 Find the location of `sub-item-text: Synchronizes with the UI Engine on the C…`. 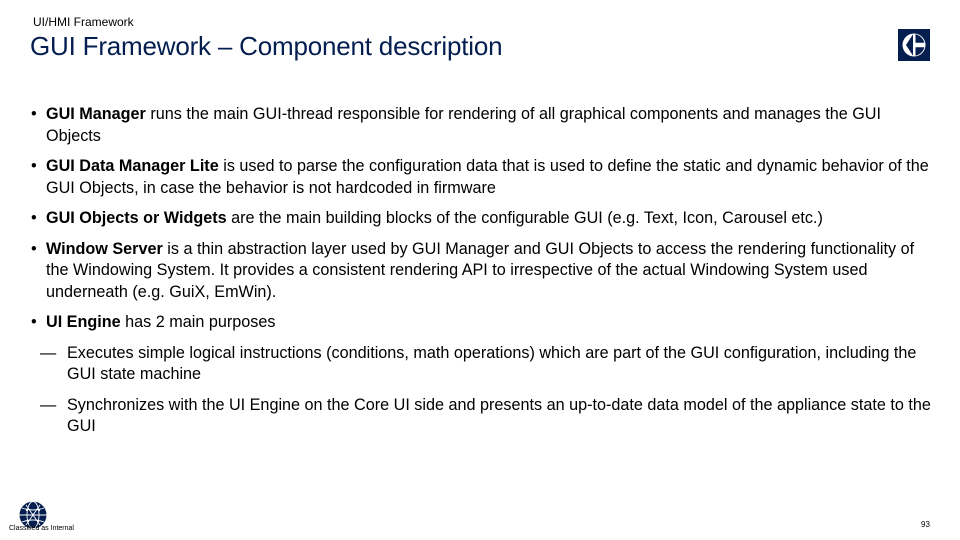

sub-item-text: Synchronizes with the UI Engine on the C… is located at coordinates (499, 415).